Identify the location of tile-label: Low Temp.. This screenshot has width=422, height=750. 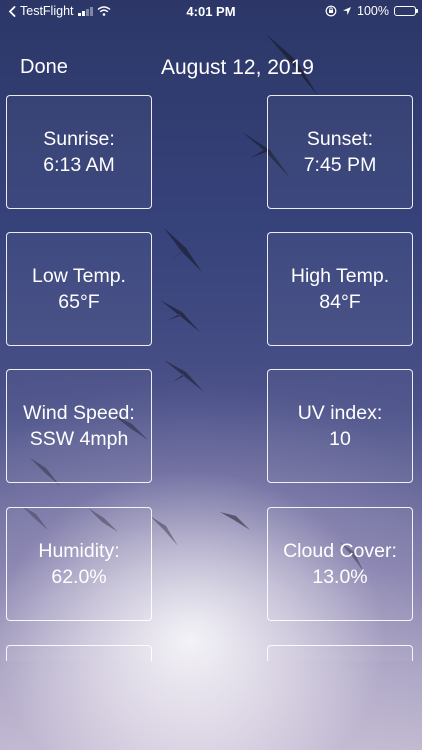
(79, 276).